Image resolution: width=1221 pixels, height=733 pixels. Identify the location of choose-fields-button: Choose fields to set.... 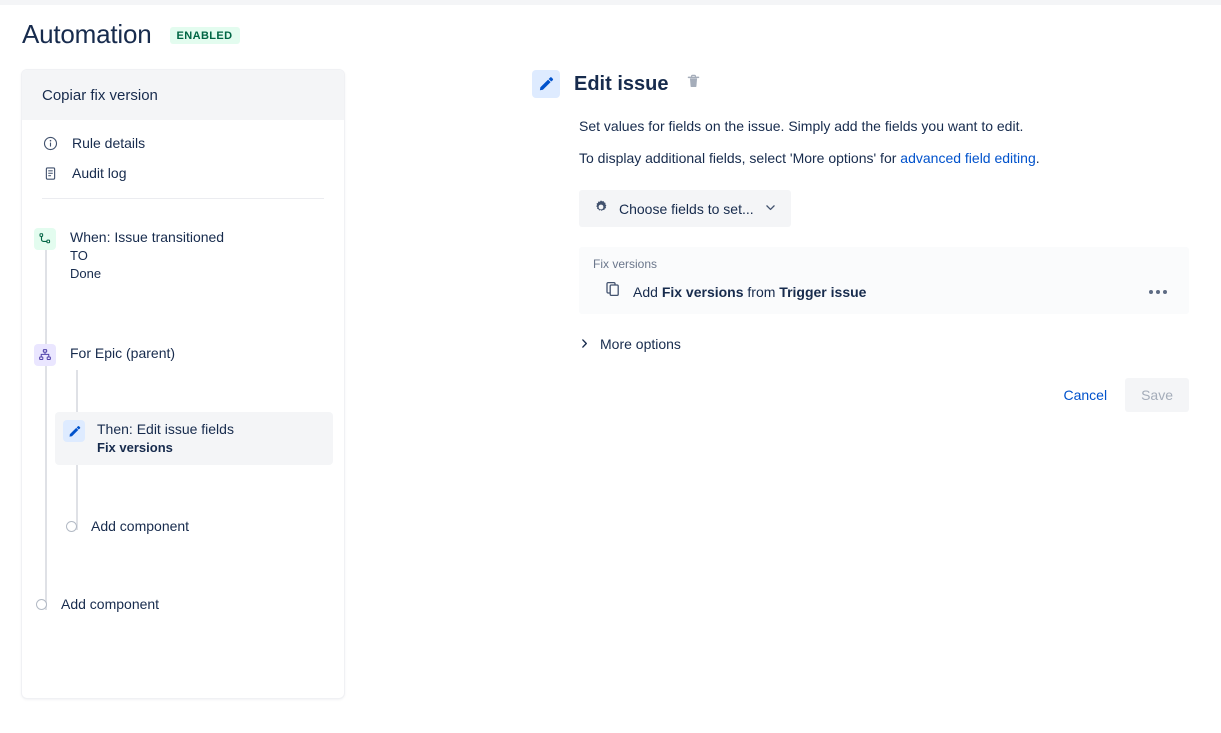
(685, 208).